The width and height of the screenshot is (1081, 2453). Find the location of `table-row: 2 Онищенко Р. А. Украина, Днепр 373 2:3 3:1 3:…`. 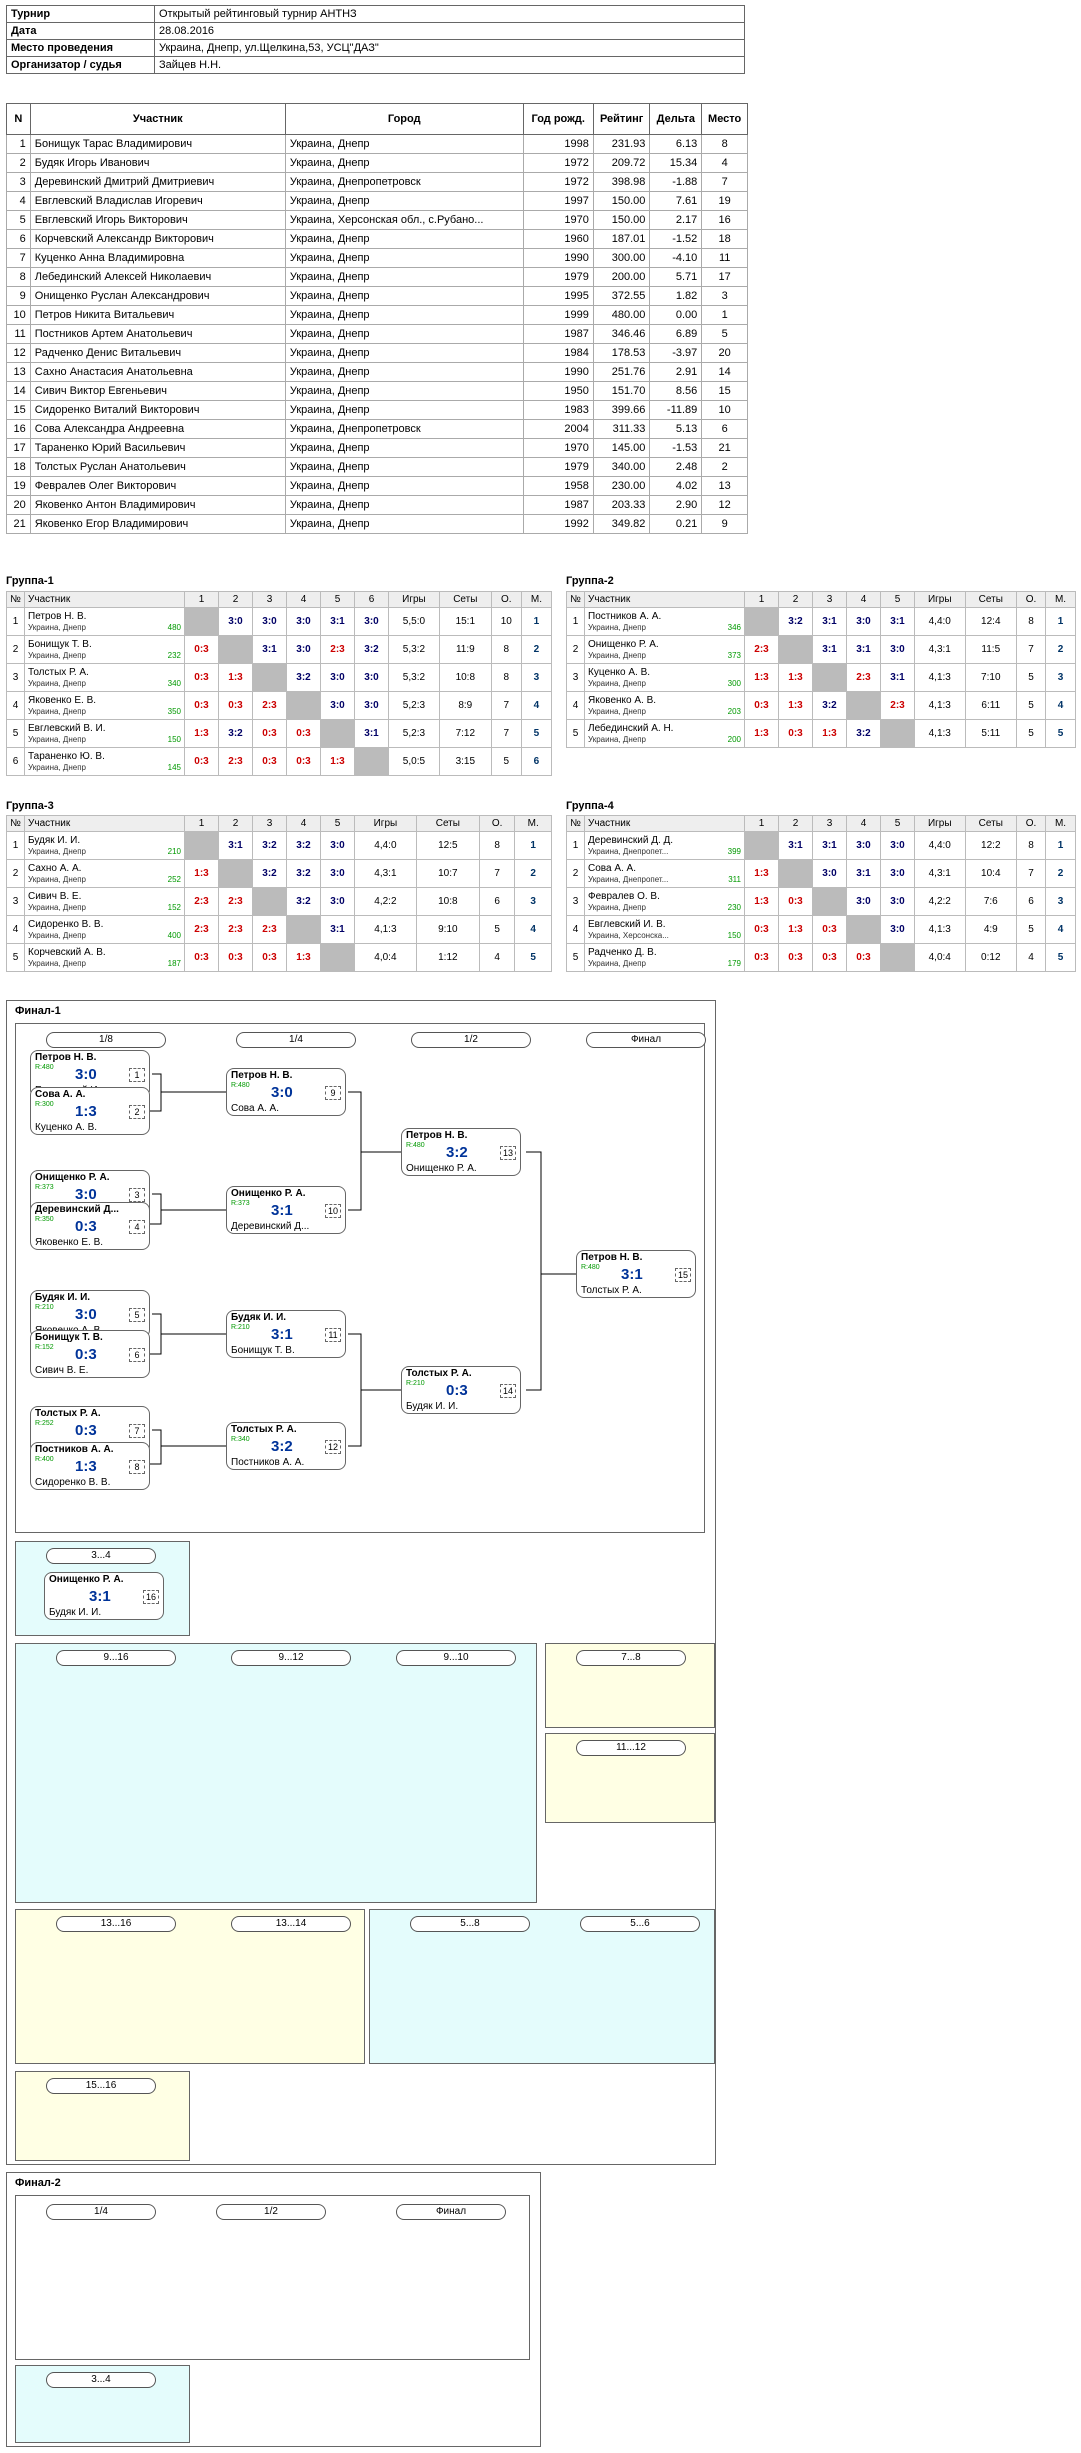

table-row: 2 Онищенко Р. А. Украина, Днепр 373 2:3 3:1 3:… is located at coordinates (821, 649).